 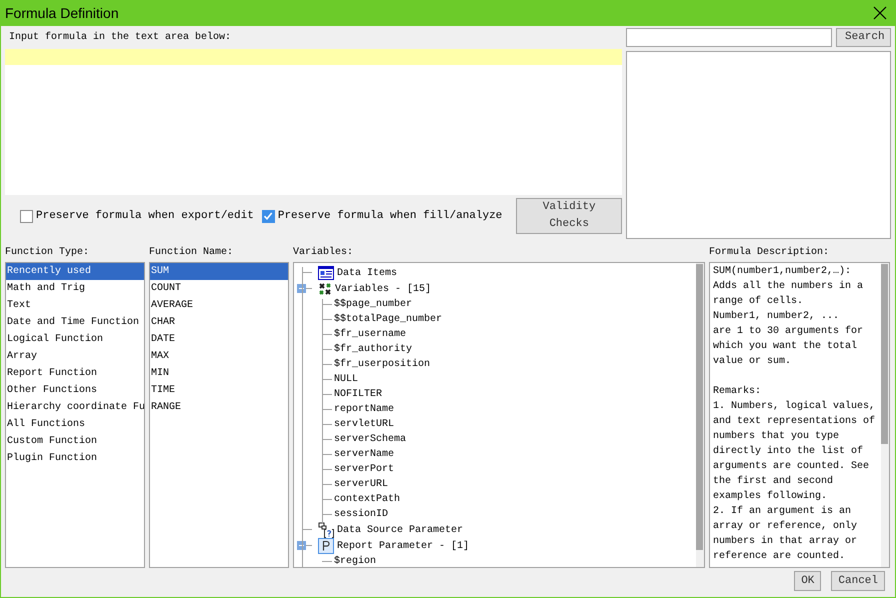 What do you see at coordinates (326, 273) in the screenshot?
I see `list-window-icon` at bounding box center [326, 273].